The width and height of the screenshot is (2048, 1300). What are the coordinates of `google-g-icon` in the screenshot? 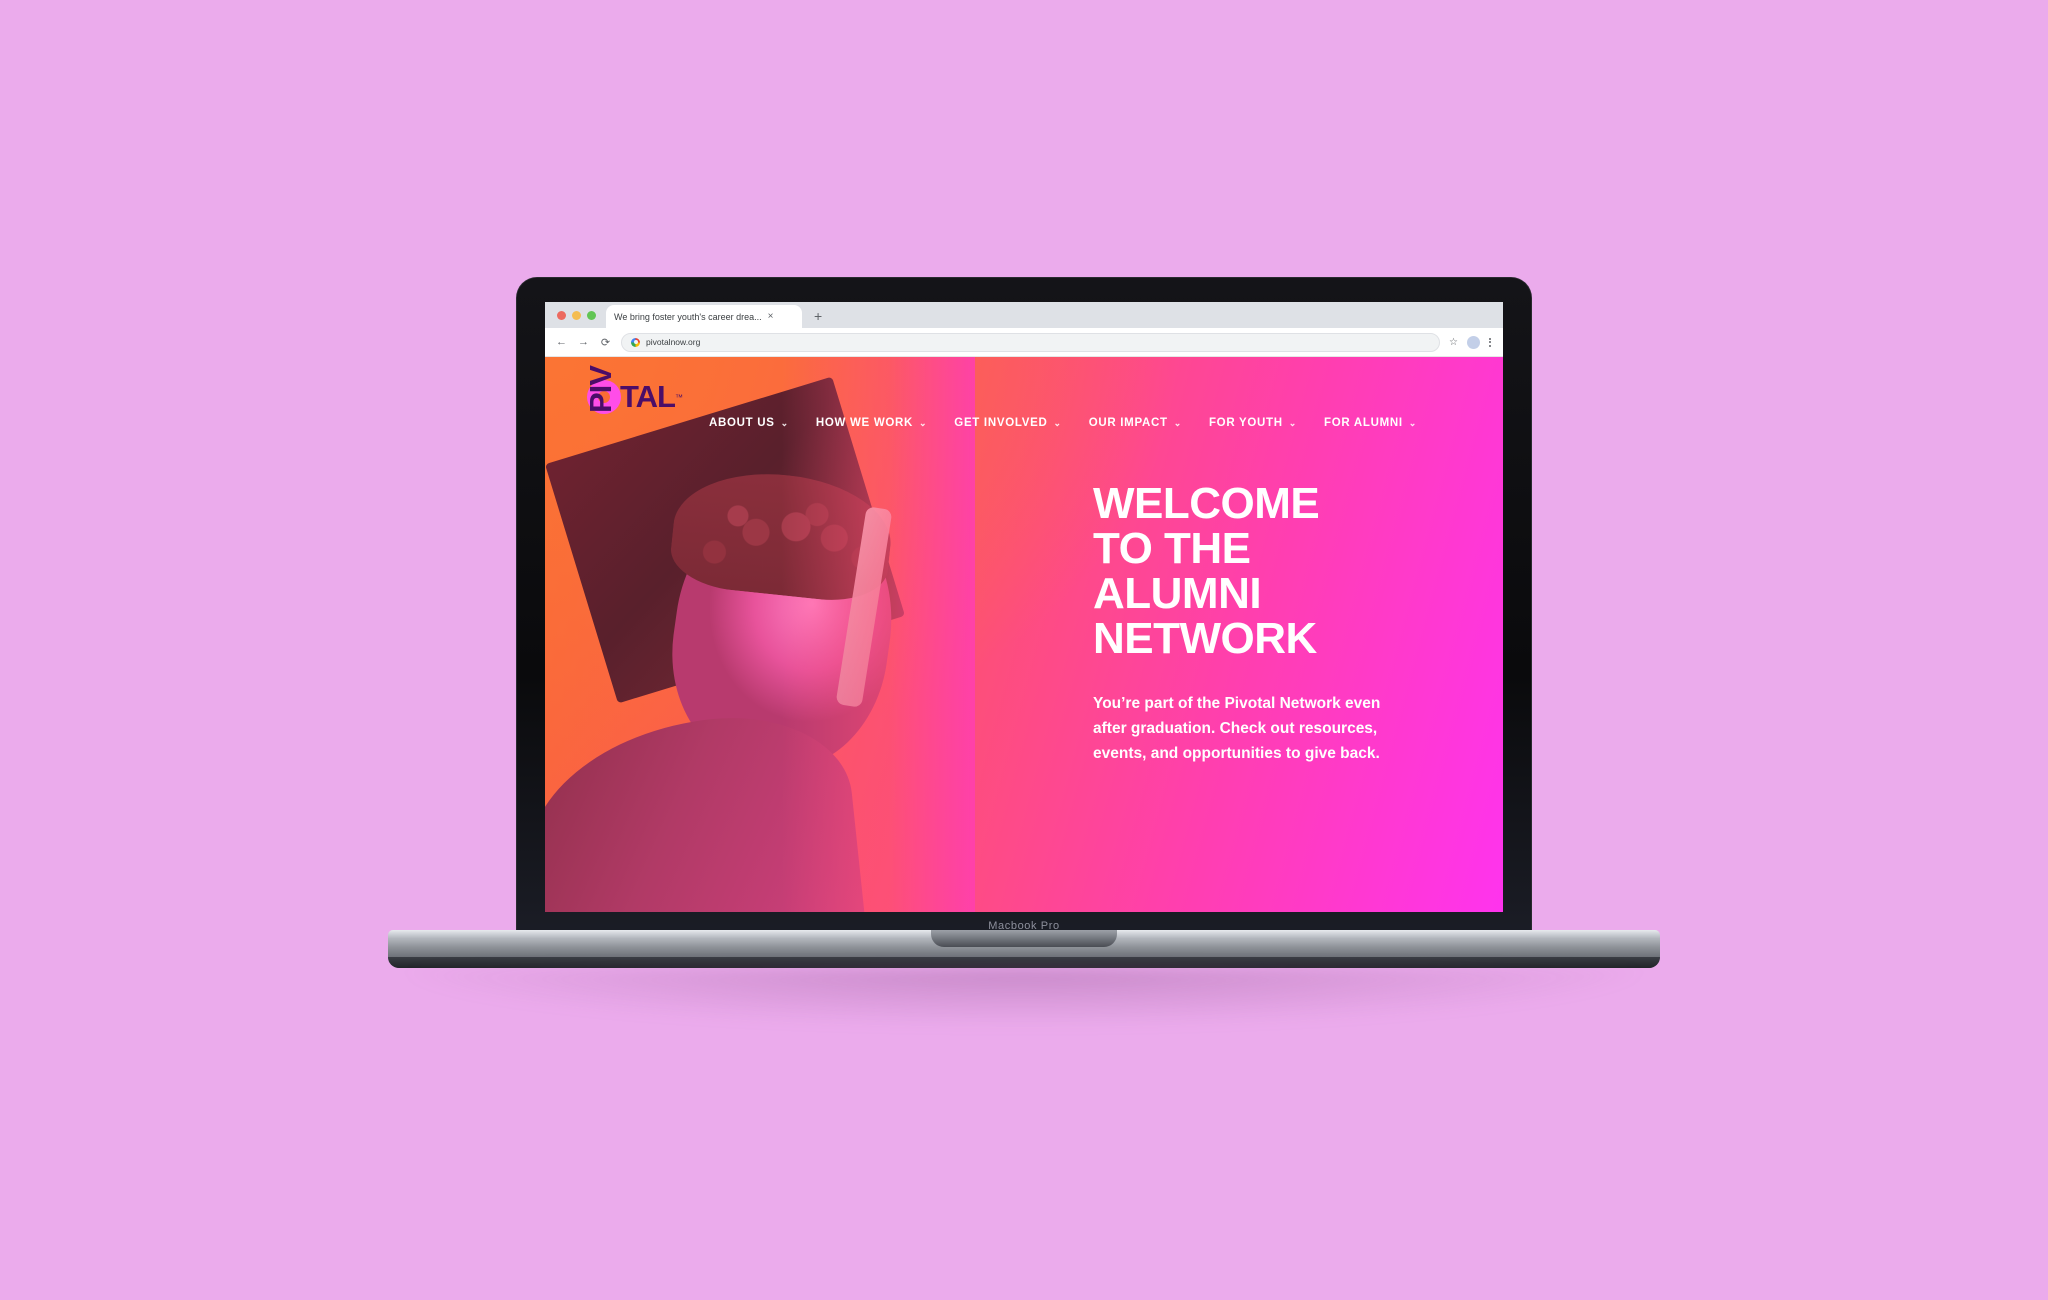 It's located at (635, 342).